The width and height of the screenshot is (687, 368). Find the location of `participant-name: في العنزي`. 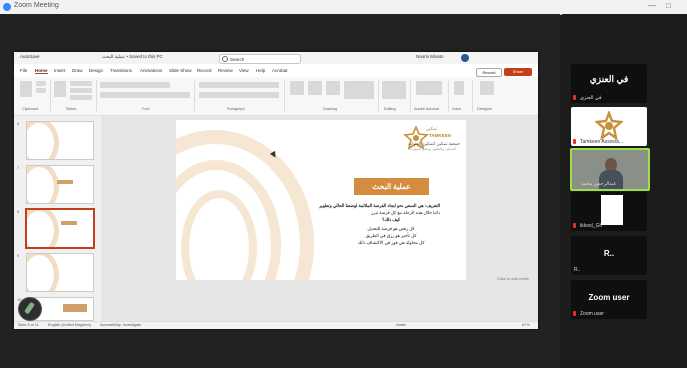

participant-name: في العنزي is located at coordinates (609, 79).